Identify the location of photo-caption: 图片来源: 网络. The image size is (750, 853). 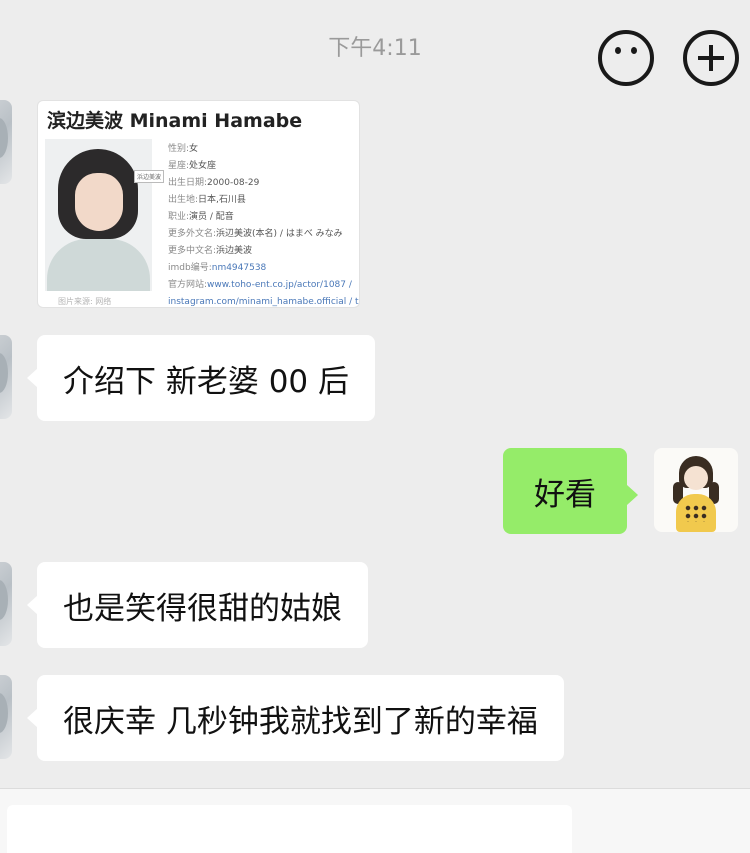
(85, 301).